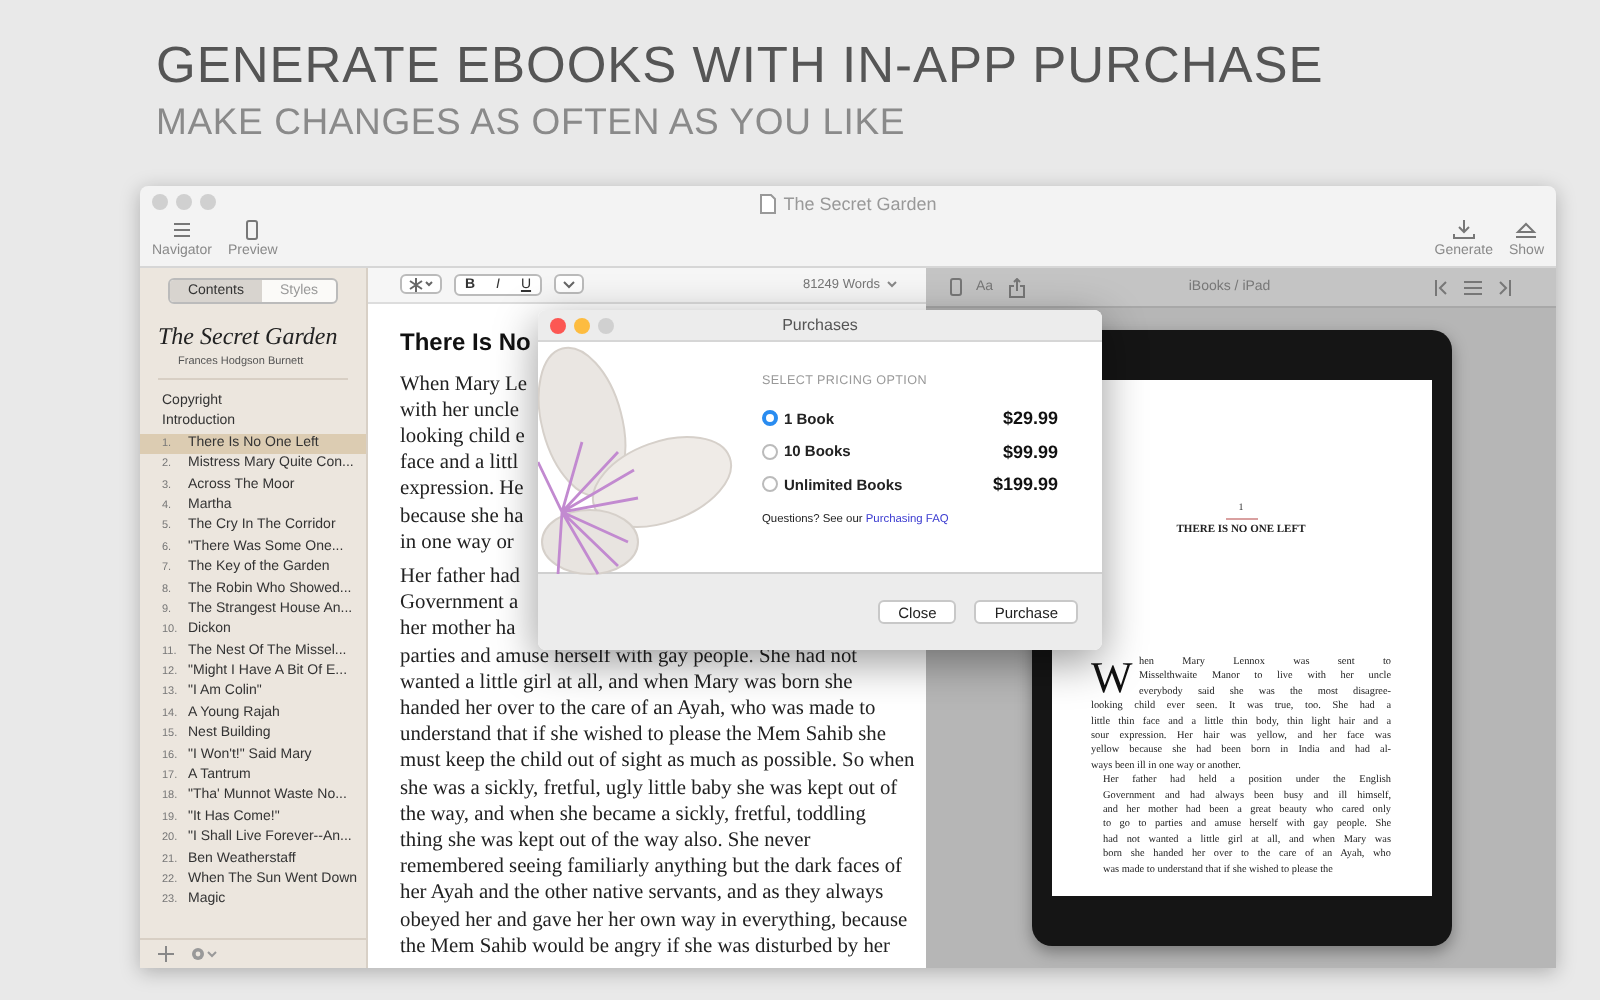 This screenshot has width=1600, height=1000. Describe the element at coordinates (459, 410) in the screenshot. I see `text-line: with her uncle` at that location.